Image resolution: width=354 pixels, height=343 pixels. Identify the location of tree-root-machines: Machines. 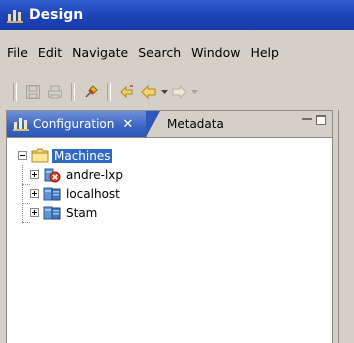
(169, 155).